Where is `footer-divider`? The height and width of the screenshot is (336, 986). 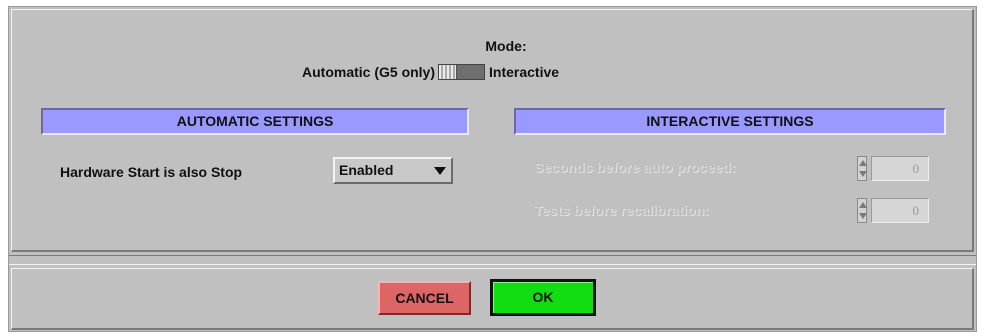 footer-divider is located at coordinates (492, 260).